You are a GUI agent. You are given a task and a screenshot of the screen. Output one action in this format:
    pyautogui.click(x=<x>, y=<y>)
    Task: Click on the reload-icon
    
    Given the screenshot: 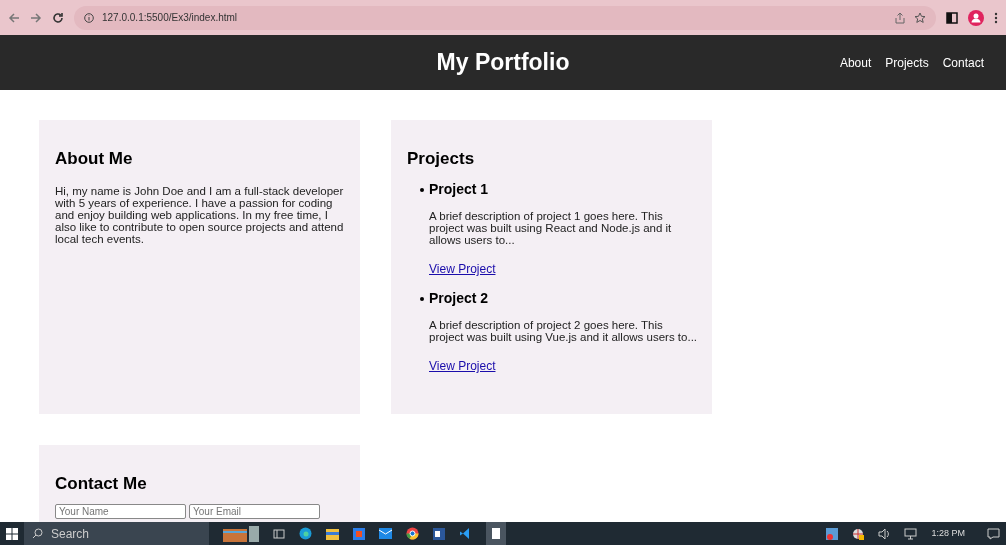 What is the action you would take?
    pyautogui.click(x=58, y=17)
    